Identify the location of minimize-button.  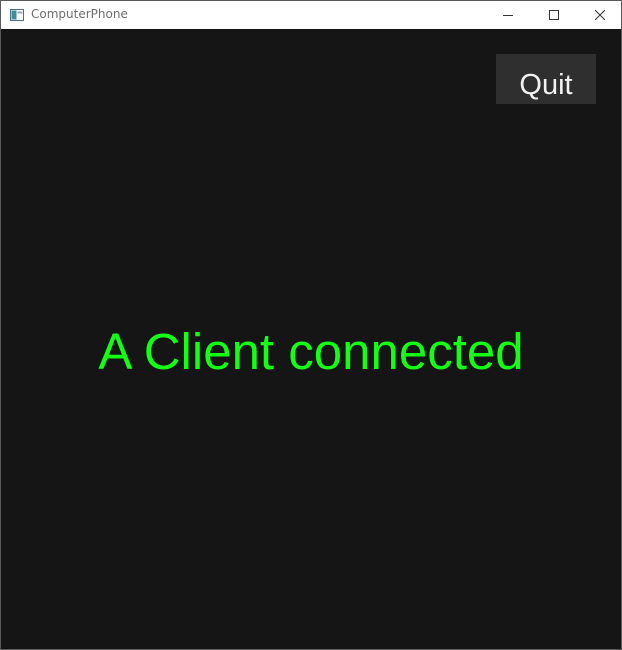
(508, 15).